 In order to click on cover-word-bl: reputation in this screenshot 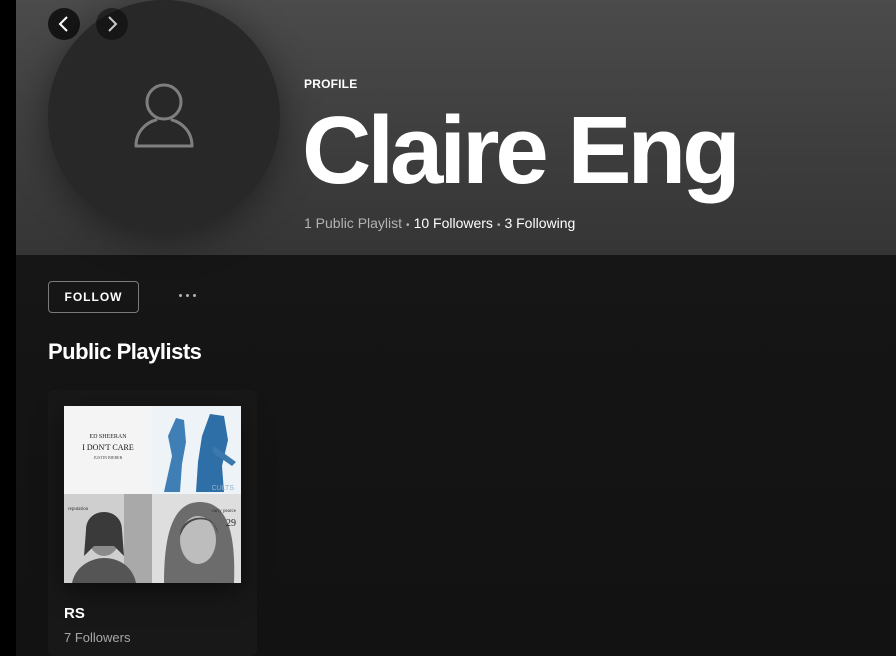, I will do `click(78, 509)`.